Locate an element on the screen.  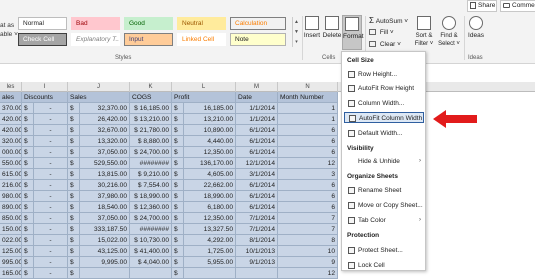
table-cell: 26,420.00 is located at coordinates (105, 119).